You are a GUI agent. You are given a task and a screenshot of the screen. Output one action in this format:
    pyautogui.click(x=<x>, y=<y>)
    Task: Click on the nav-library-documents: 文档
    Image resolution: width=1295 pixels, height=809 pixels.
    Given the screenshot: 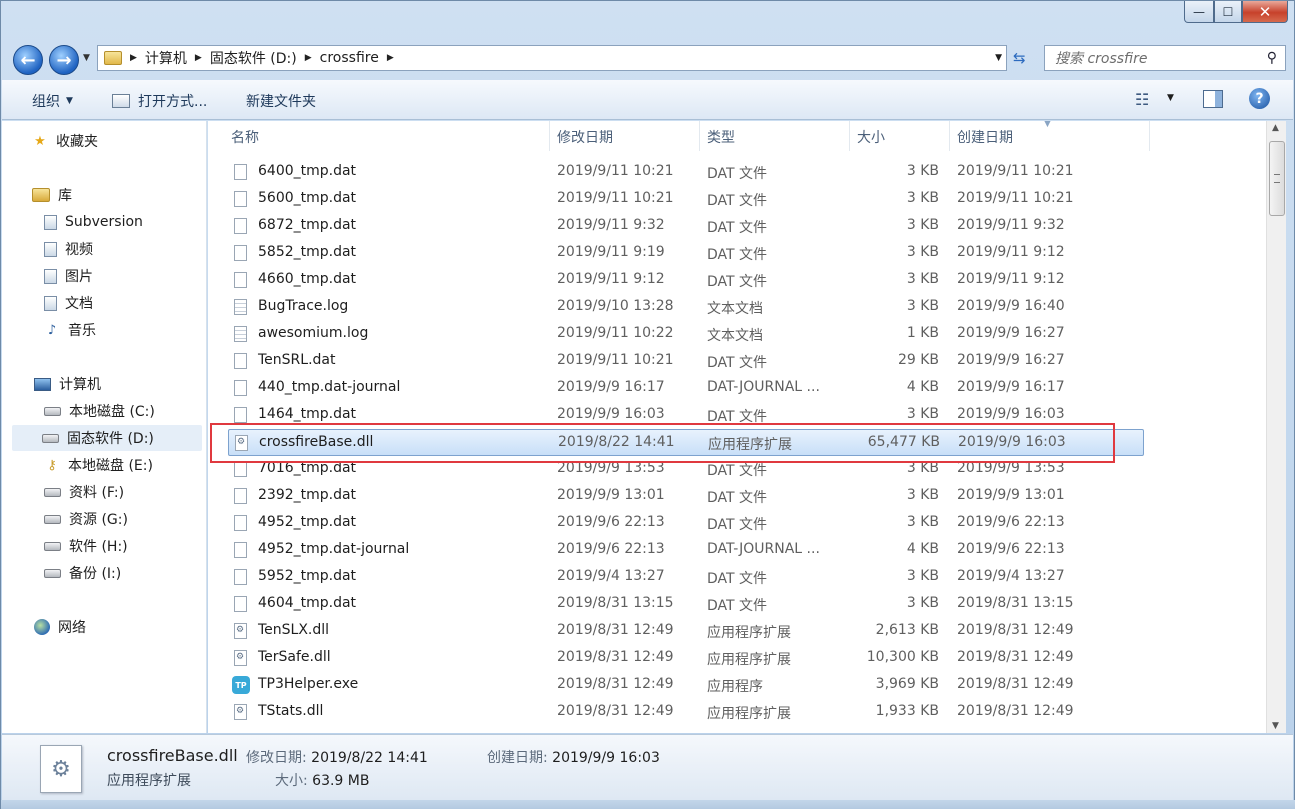 What is the action you would take?
    pyautogui.click(x=68, y=303)
    